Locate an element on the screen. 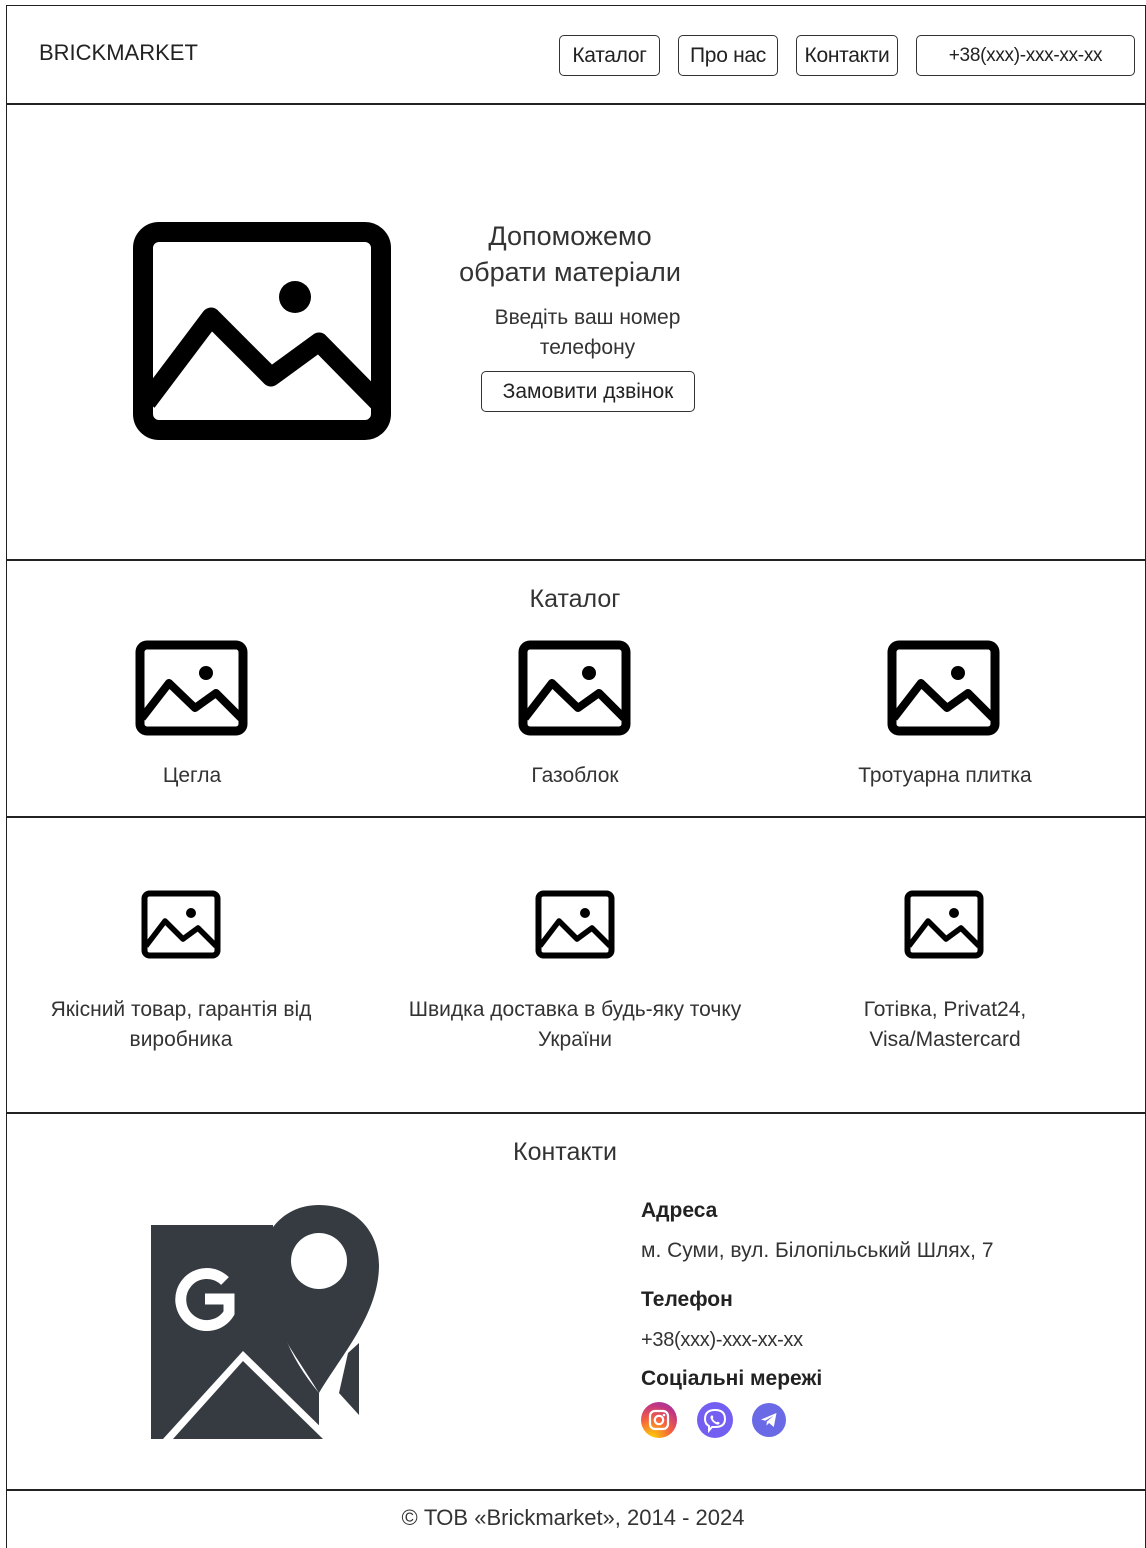 This screenshot has width=1146, height=1548. catalog-paving-image-icon is located at coordinates (943, 688).